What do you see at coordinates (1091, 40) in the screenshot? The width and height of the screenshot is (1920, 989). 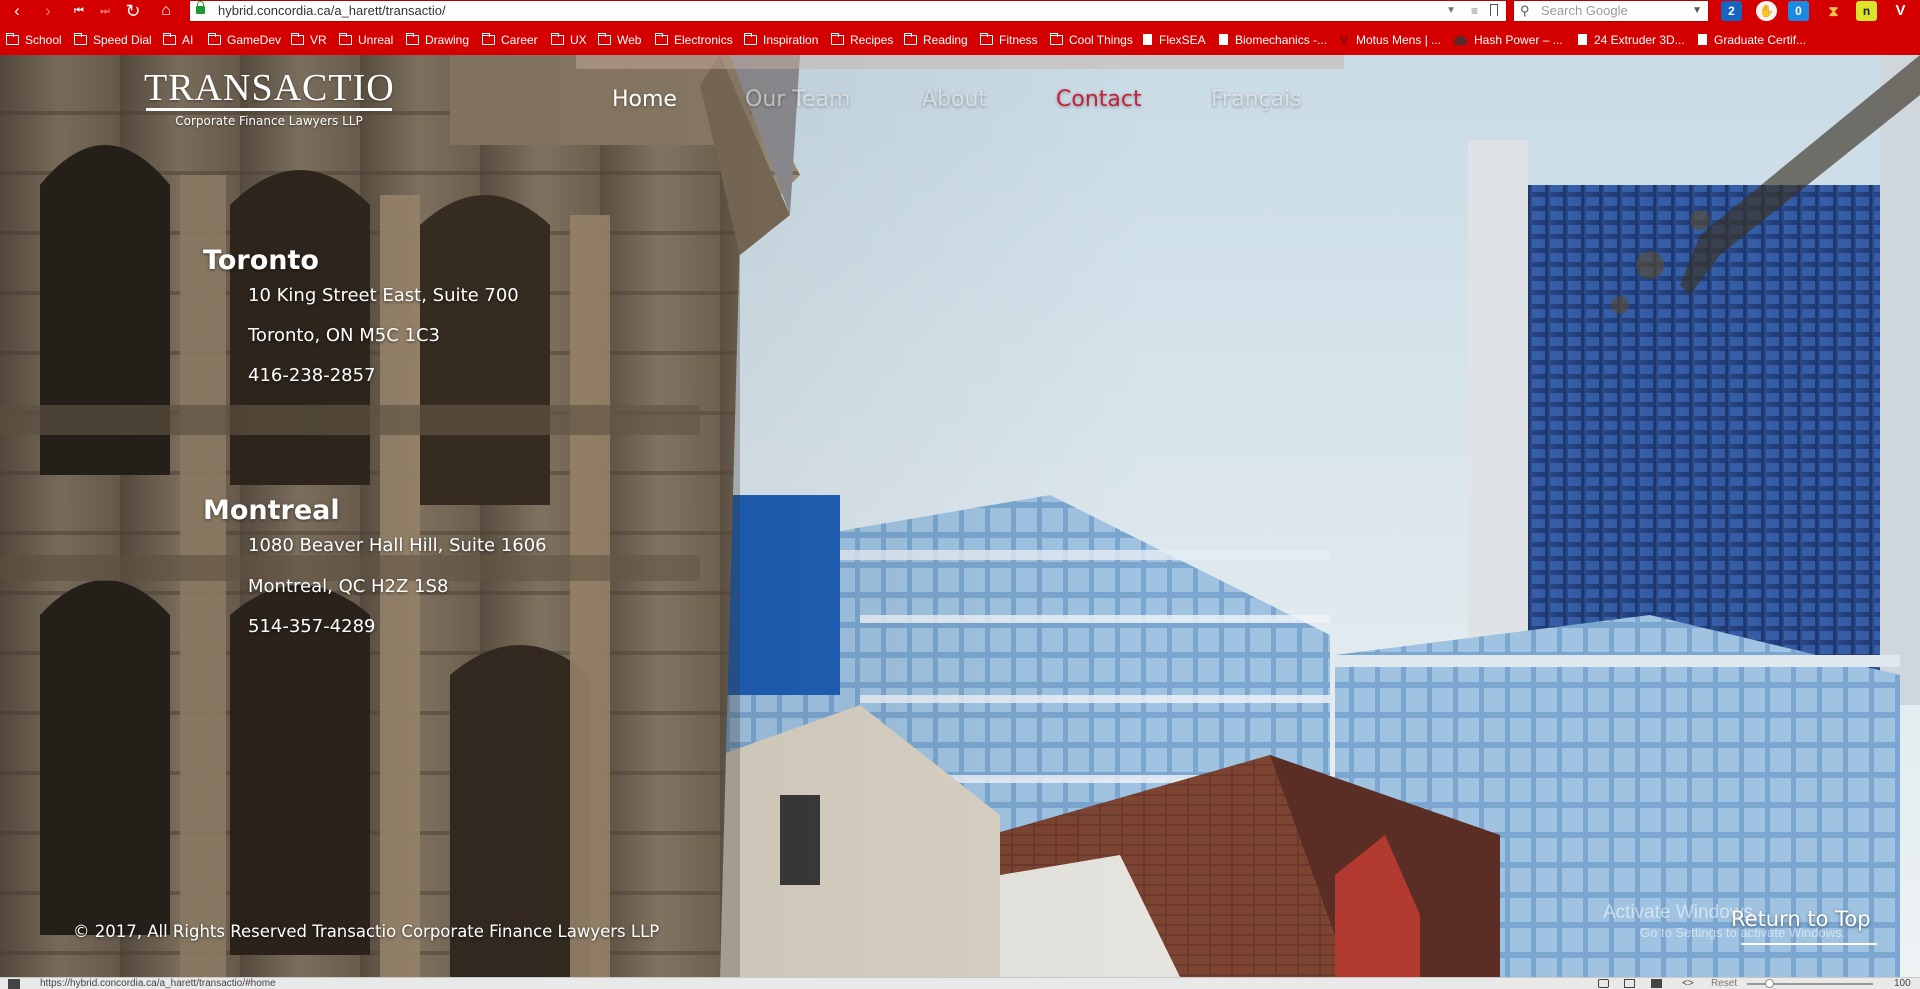 I see `bookmark-folder-cool-things: Cool Things` at bounding box center [1091, 40].